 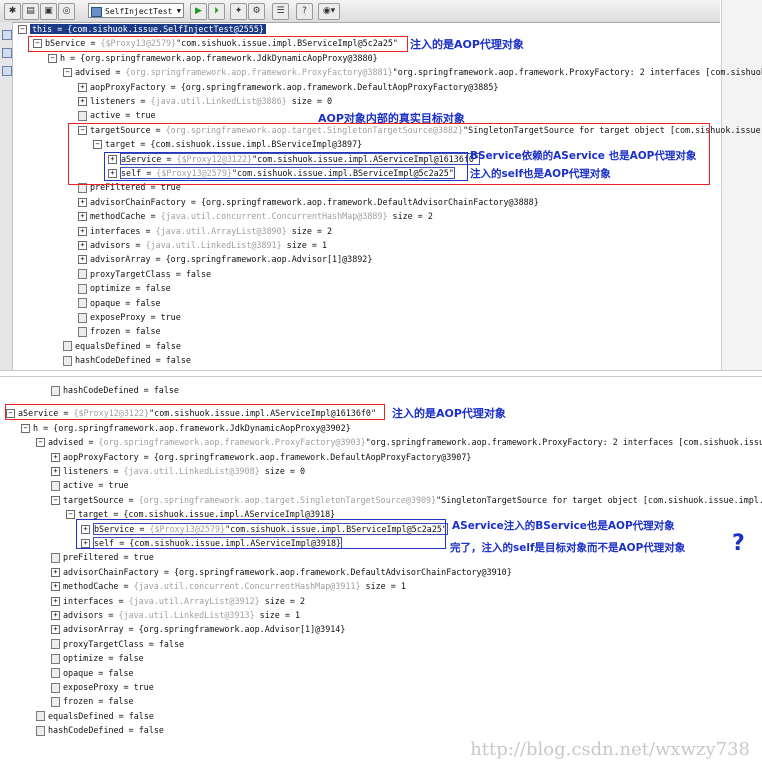 I want to click on tree-row-content: active = true, so click(x=96, y=485).